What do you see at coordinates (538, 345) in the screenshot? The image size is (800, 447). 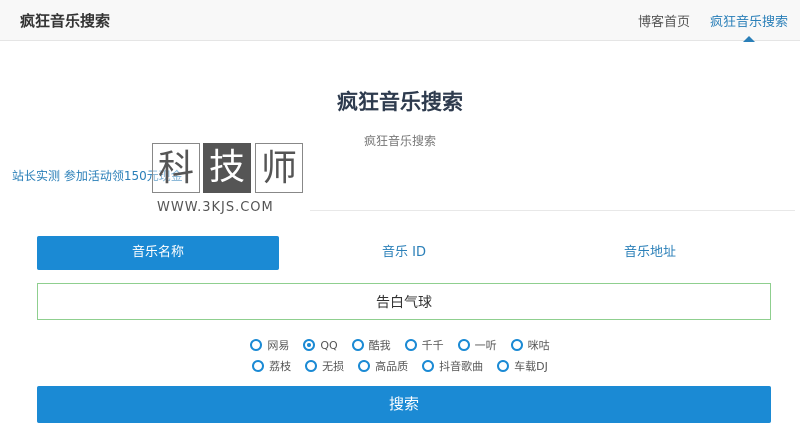 I see `radio-label: 咪咕` at bounding box center [538, 345].